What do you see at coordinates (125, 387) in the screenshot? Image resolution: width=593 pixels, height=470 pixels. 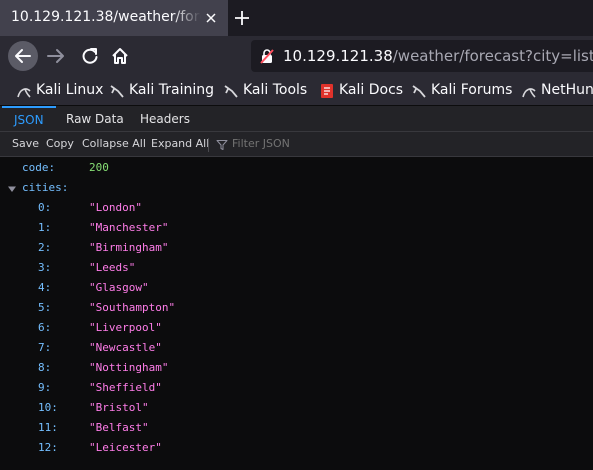 I see `json-string-value: "Sheffield"` at bounding box center [125, 387].